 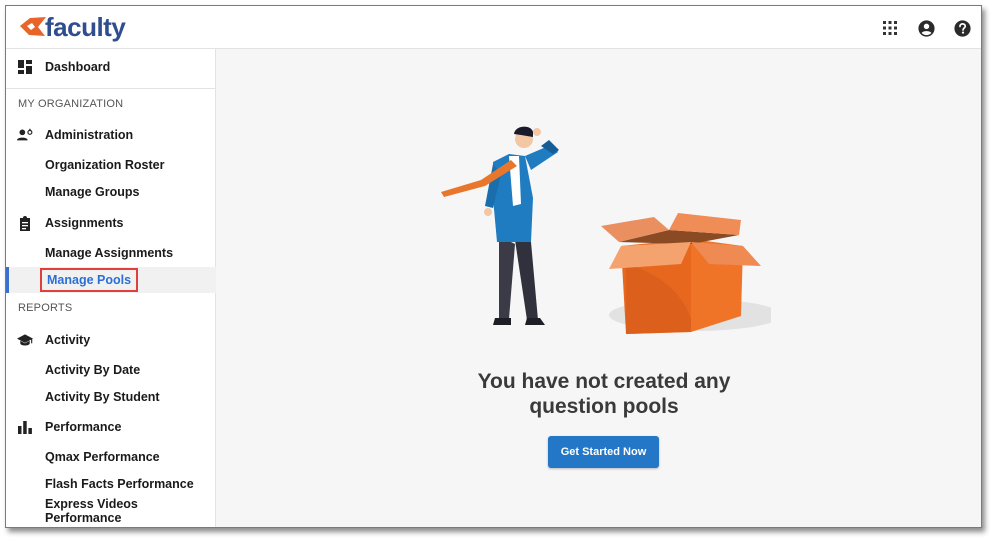 I want to click on sidebar-item-organization-roster: Organization Roster, so click(x=111, y=165).